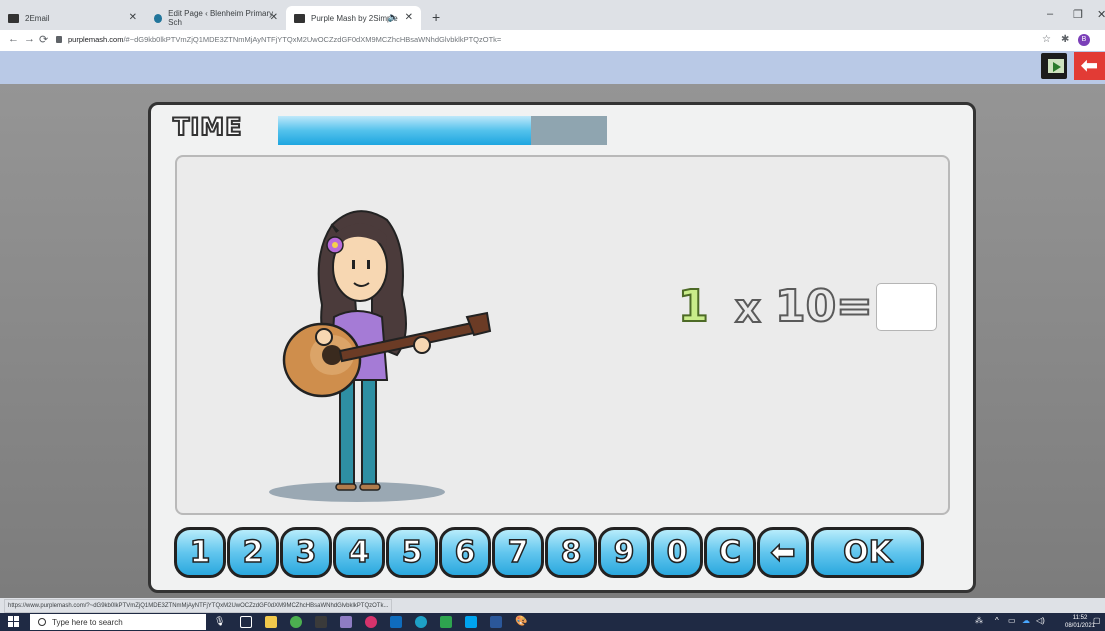  What do you see at coordinates (1040, 620) in the screenshot?
I see `volume-icon: ◁)` at bounding box center [1040, 620].